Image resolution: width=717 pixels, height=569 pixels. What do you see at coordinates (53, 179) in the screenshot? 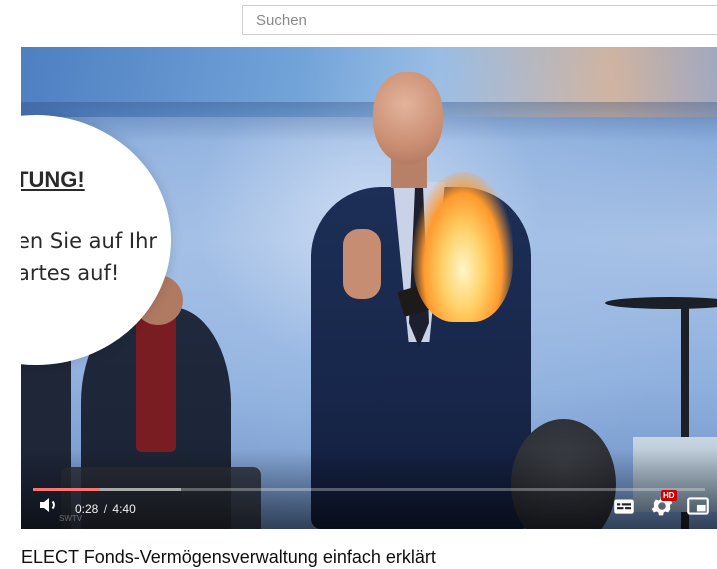
I see `slide-heading: TUNG!` at bounding box center [53, 179].